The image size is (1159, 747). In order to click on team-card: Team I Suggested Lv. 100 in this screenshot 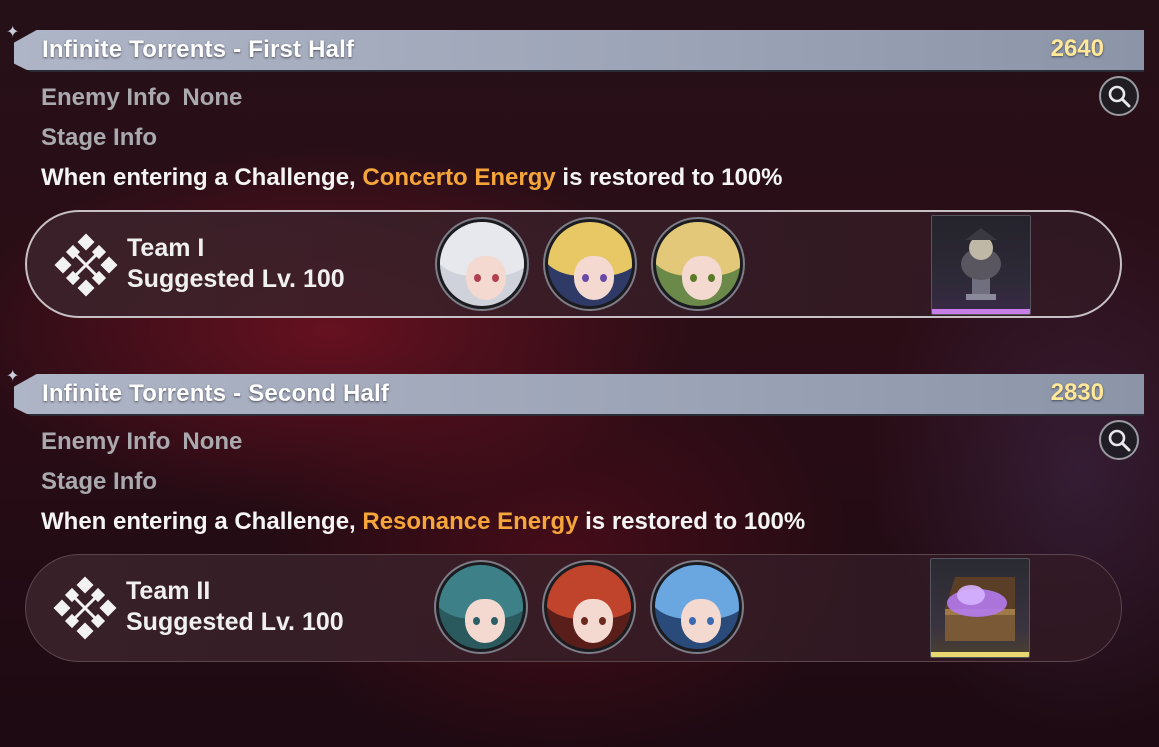, I will do `click(573, 264)`.